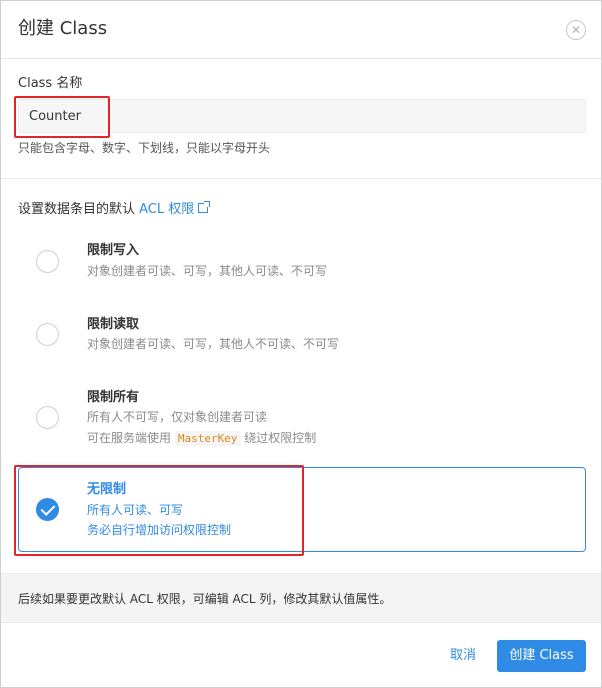 Image resolution: width=602 pixels, height=688 pixels. I want to click on class-name-label: Class 名称, so click(50, 83).